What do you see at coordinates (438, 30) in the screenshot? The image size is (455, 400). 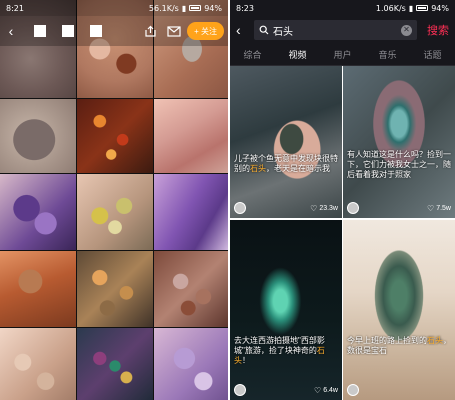 I see `search-button: 搜索` at bounding box center [438, 30].